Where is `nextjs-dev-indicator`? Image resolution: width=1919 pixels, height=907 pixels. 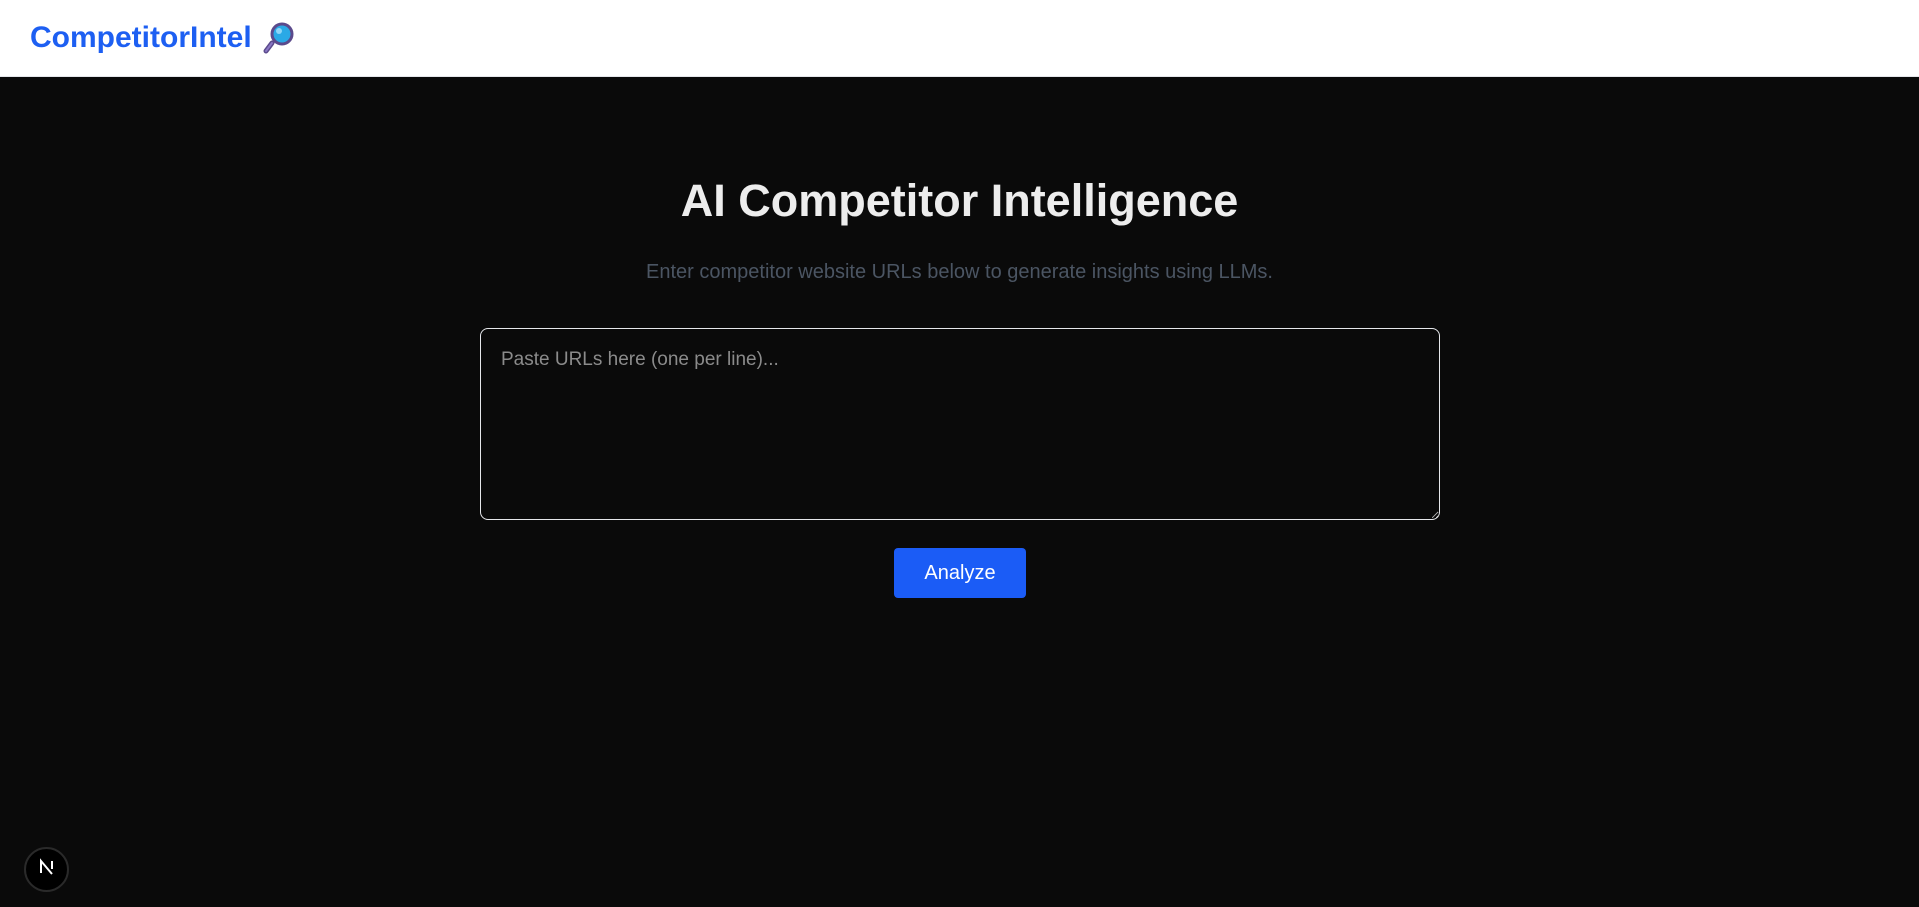 nextjs-dev-indicator is located at coordinates (46, 869).